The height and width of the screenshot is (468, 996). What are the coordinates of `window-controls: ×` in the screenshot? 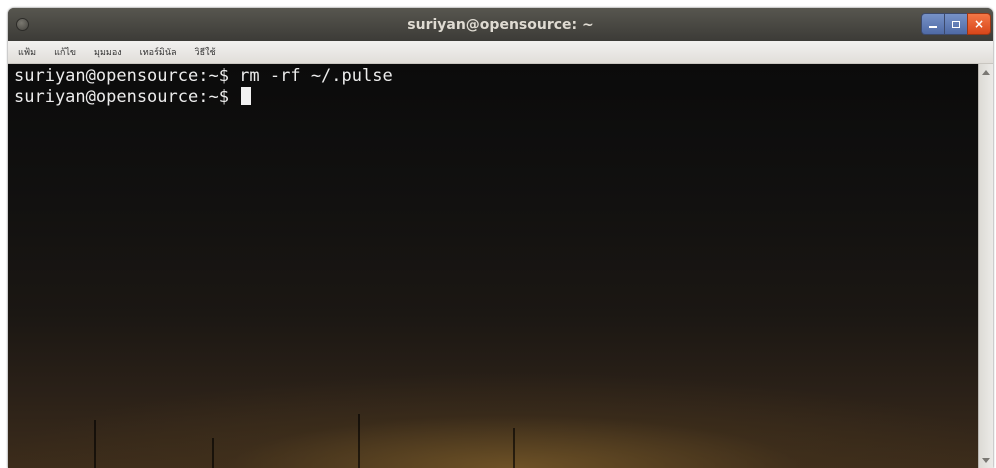 It's located at (956, 24).